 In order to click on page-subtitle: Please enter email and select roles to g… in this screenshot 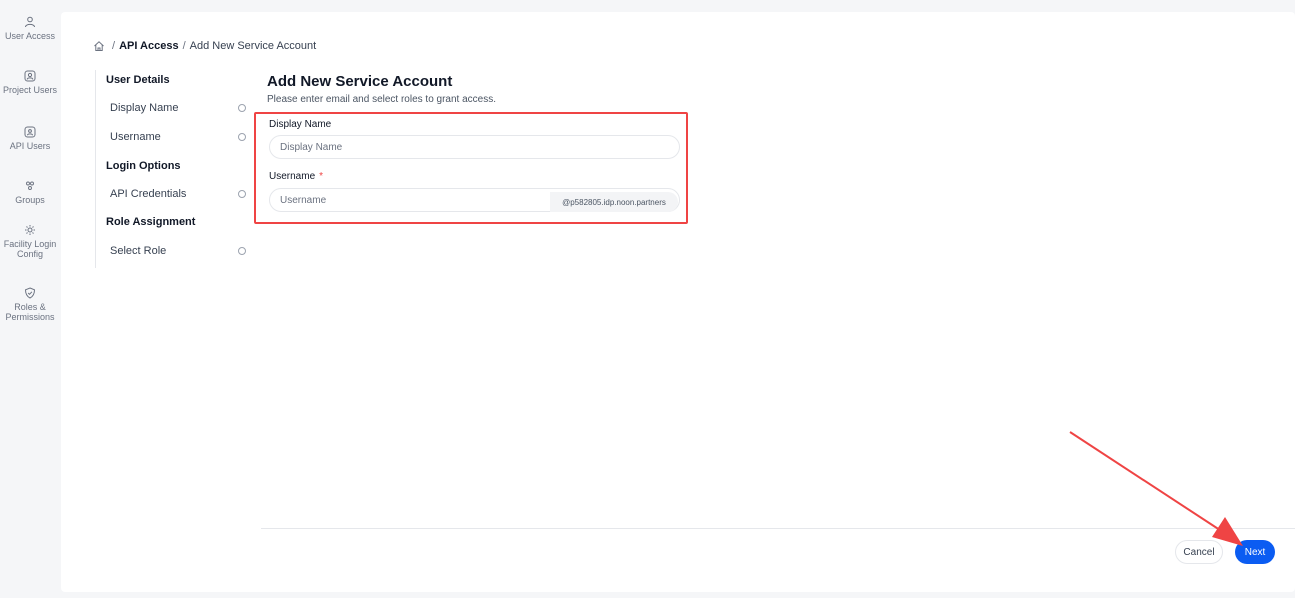, I will do `click(382, 99)`.